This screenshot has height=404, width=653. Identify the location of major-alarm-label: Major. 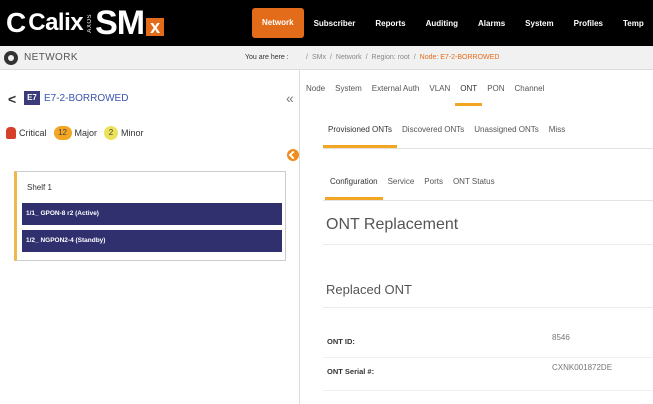
(86, 133).